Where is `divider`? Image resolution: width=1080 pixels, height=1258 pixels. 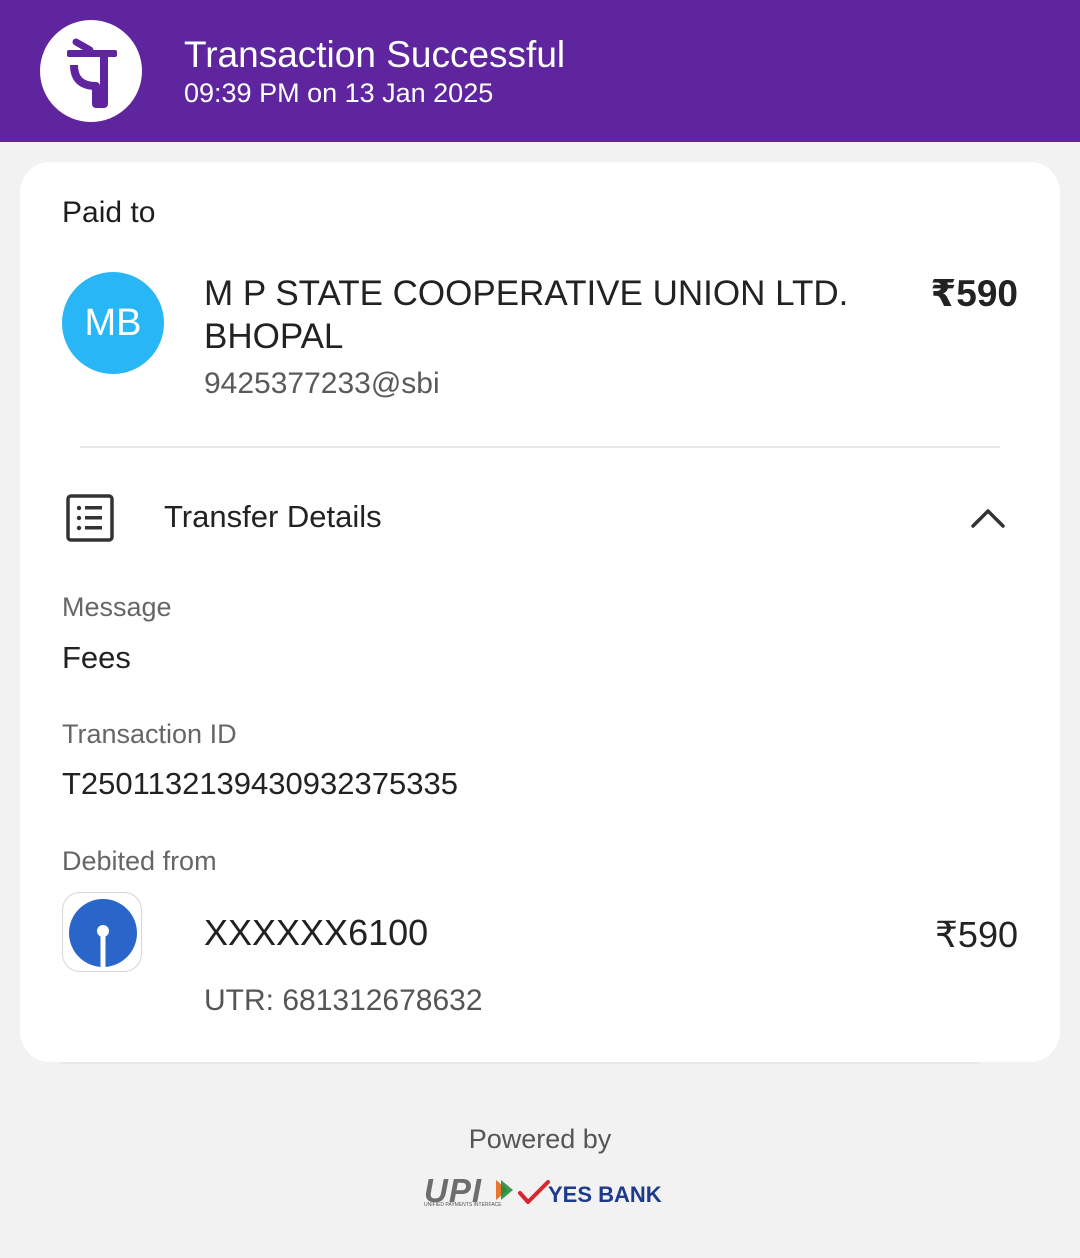
divider is located at coordinates (540, 447).